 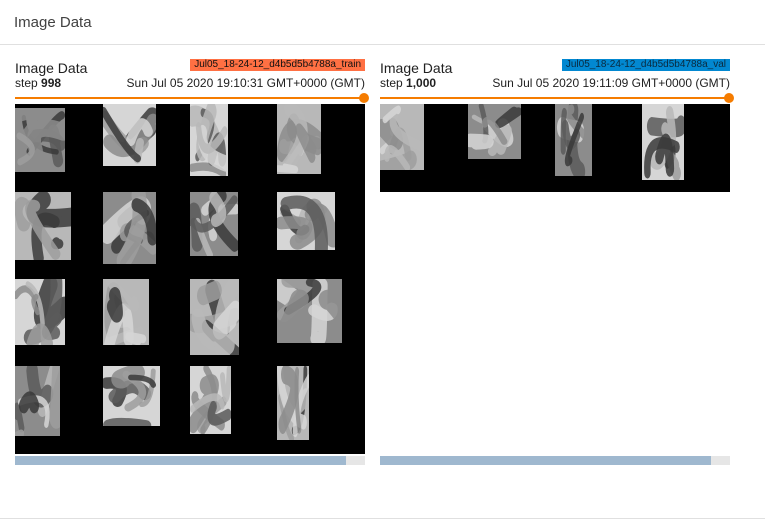 I want to click on step-value: 998, so click(x=51, y=83).